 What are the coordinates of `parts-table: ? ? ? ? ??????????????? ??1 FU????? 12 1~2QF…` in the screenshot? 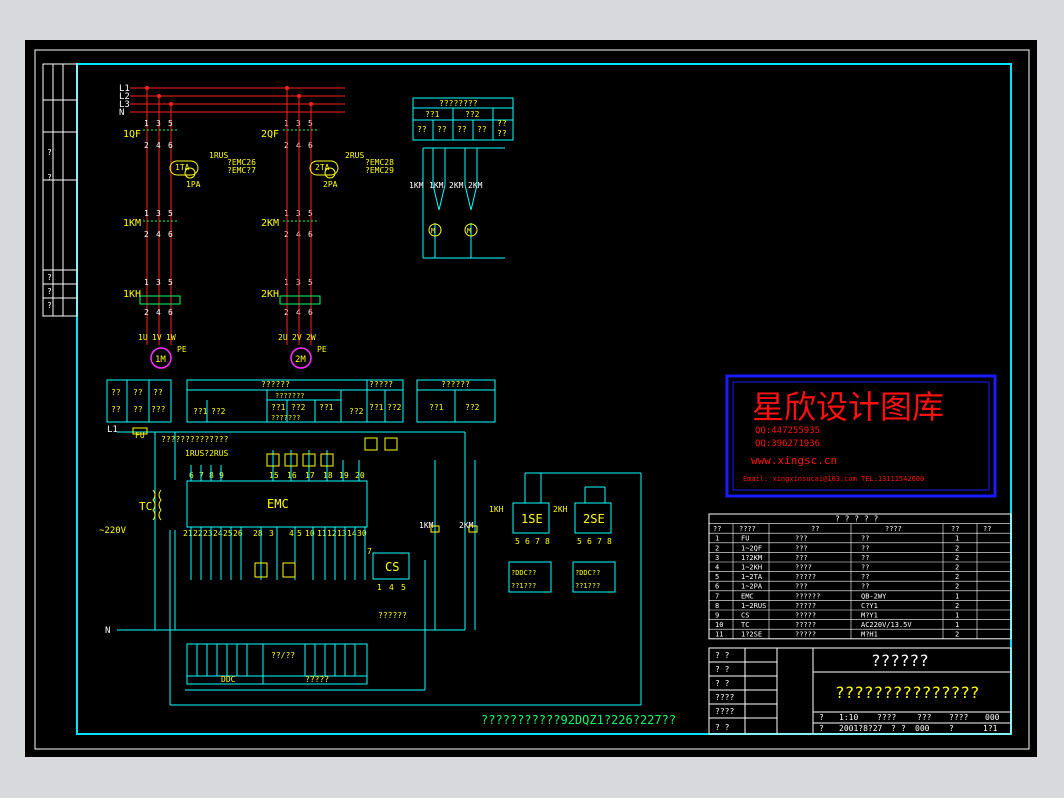 It's located at (860, 576).